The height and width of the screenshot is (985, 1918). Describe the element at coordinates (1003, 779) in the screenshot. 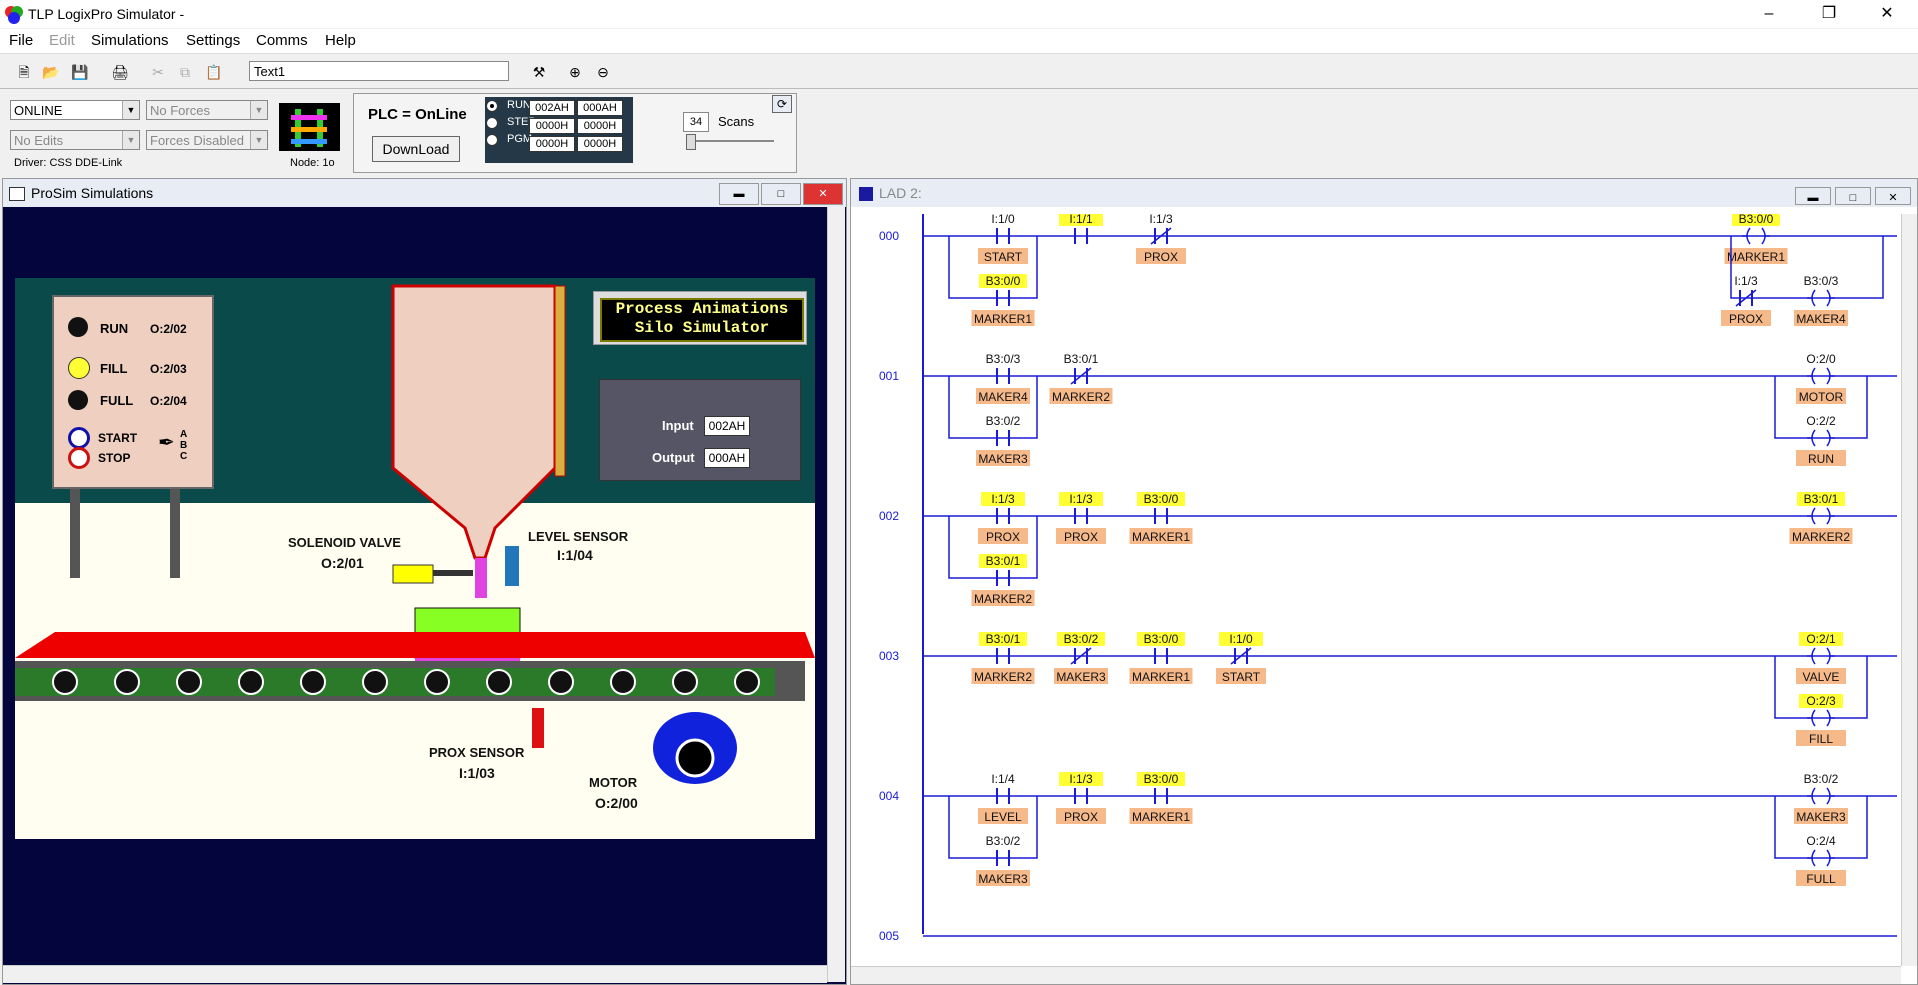

I see `contact-address: I:1/4` at that location.